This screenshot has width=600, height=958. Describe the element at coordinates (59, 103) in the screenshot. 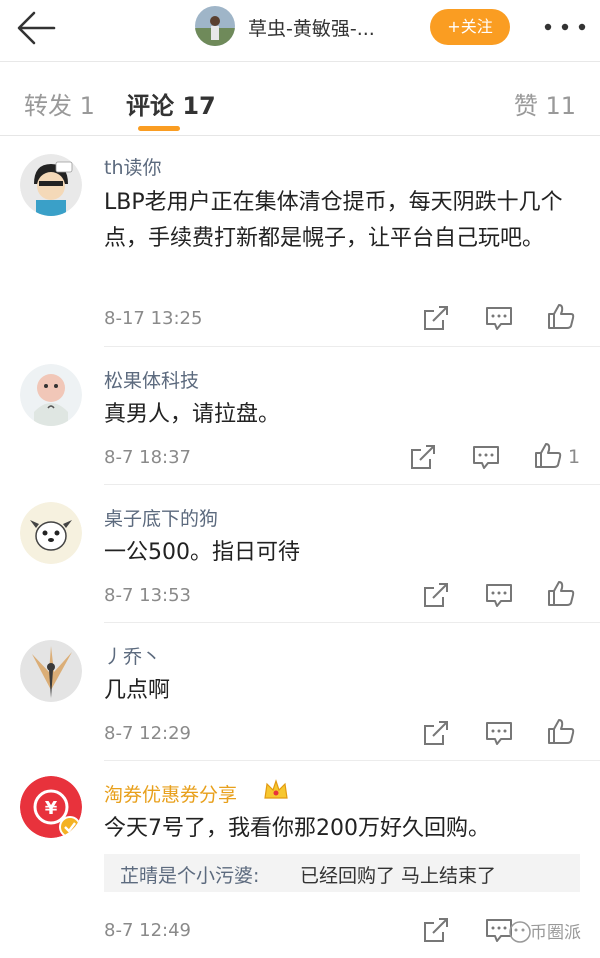

I see `tab-reposts: 转发 1` at that location.